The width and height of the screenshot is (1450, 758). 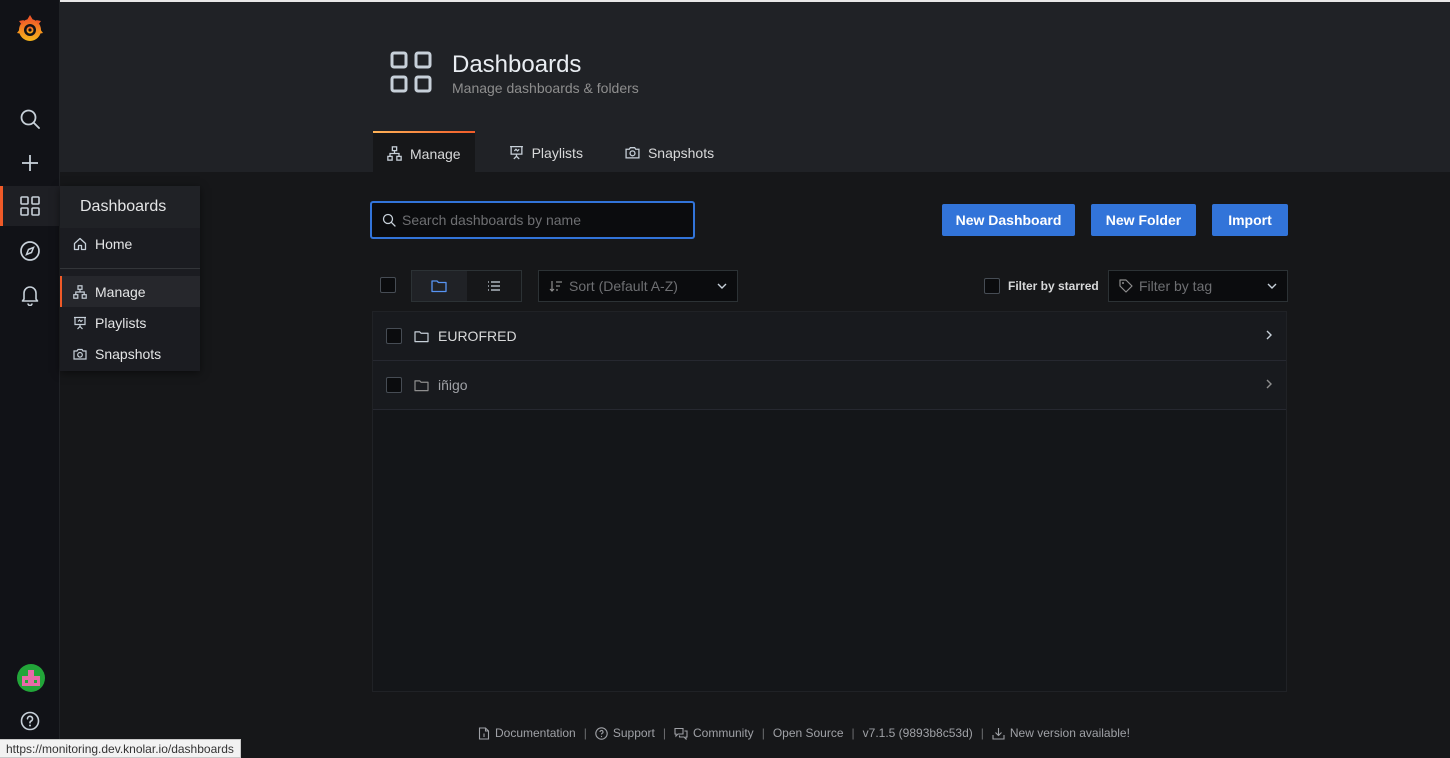 What do you see at coordinates (517, 64) in the screenshot?
I see `page-title: Dashboards` at bounding box center [517, 64].